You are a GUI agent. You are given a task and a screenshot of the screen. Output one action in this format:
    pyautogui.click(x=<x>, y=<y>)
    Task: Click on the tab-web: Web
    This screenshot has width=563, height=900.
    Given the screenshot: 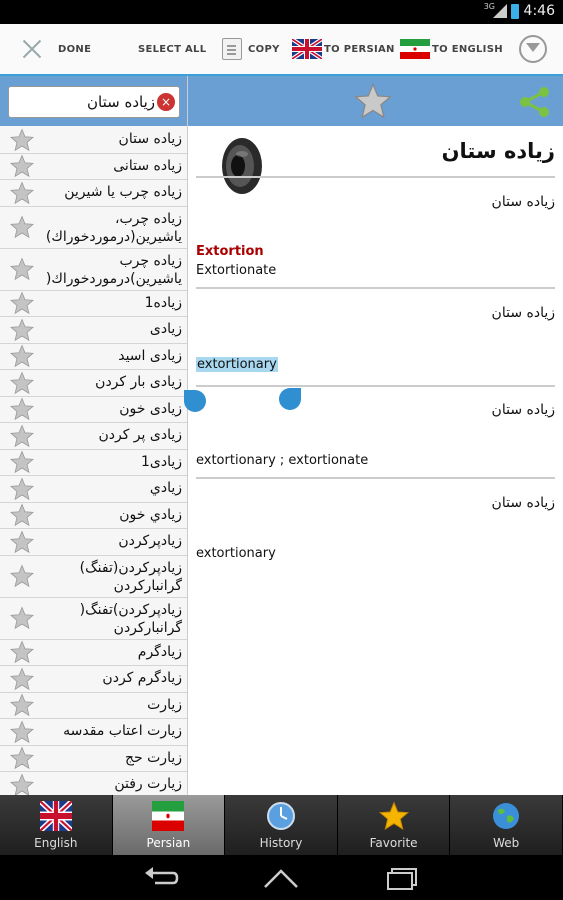 What is the action you would take?
    pyautogui.click(x=506, y=825)
    